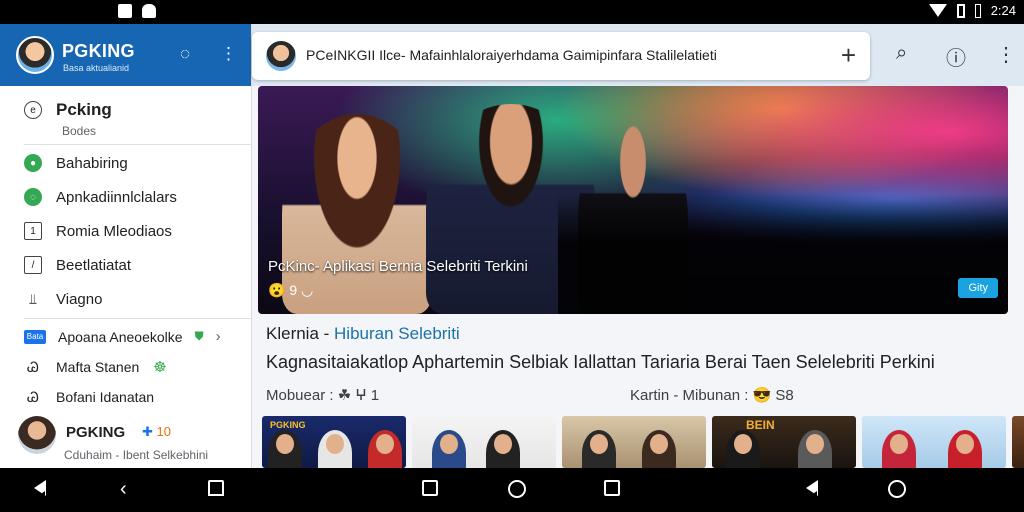 This screenshot has height=512, width=1024. I want to click on home-circle-icon, so click(517, 489).